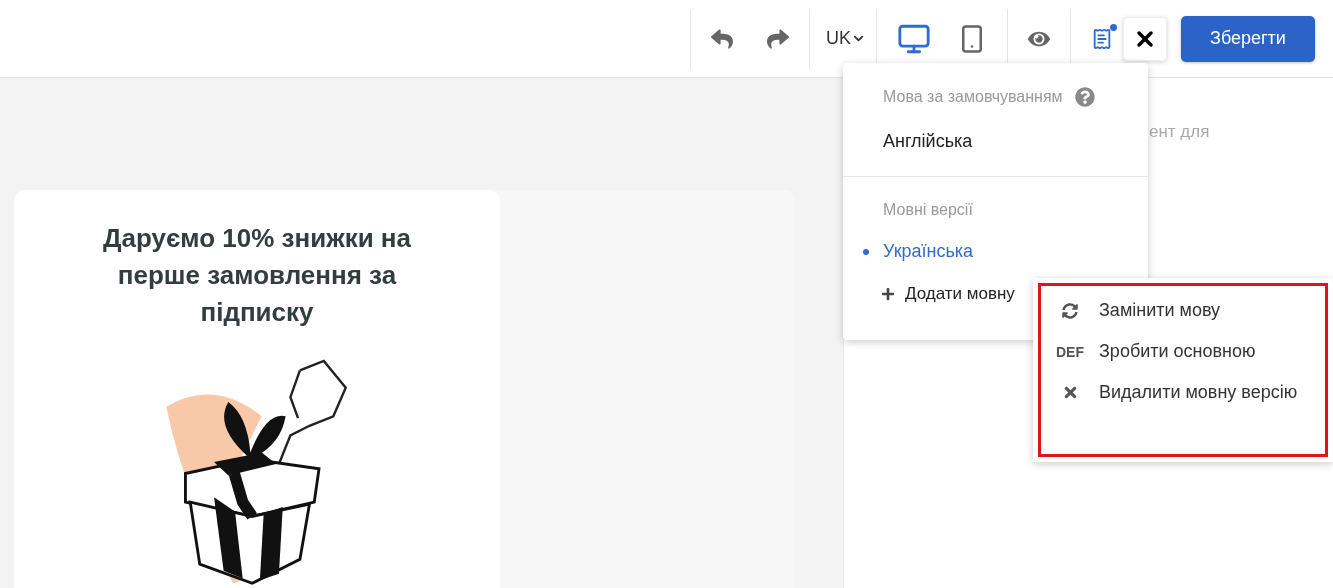  I want to click on add-language-link: Додати мовну, so click(960, 294).